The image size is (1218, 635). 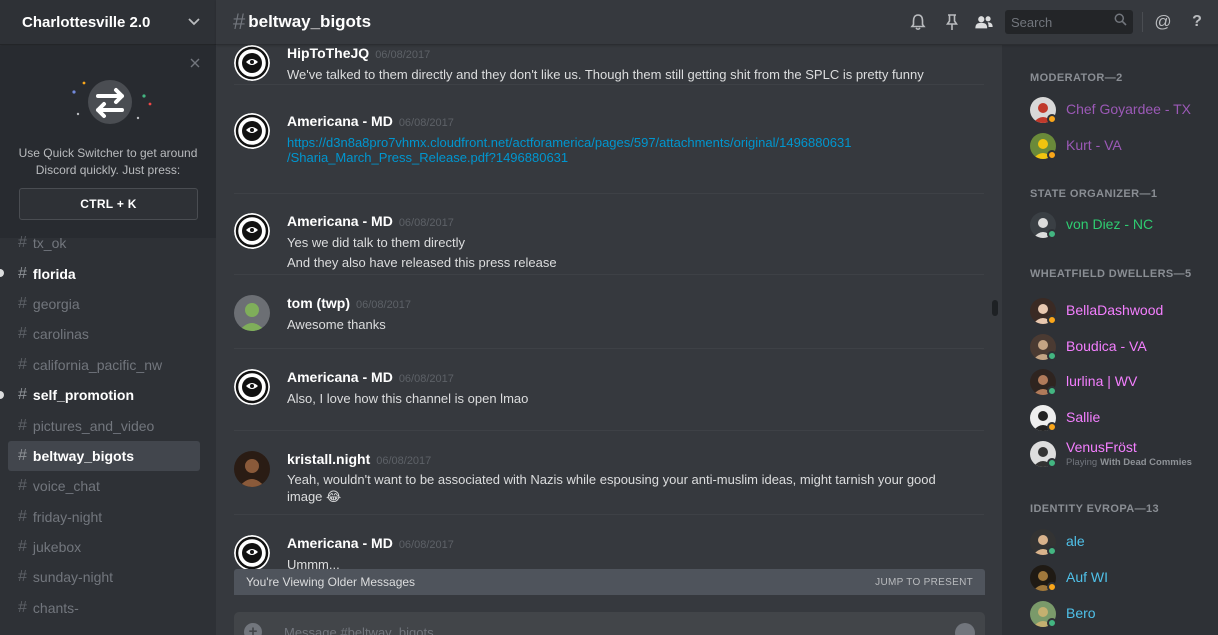 What do you see at coordinates (328, 459) in the screenshot?
I see `message-author: kristall.night` at bounding box center [328, 459].